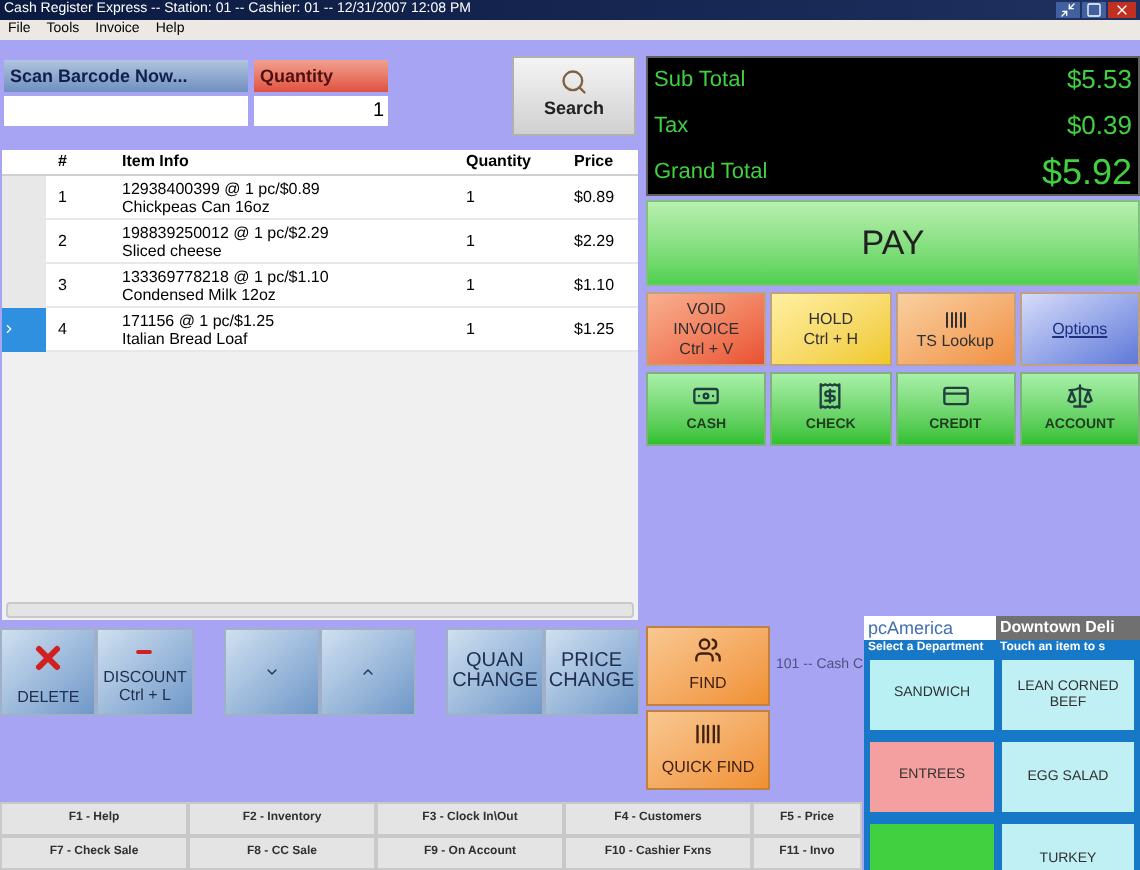 The width and height of the screenshot is (1140, 870). What do you see at coordinates (830, 395) in the screenshot?
I see `receipt-icon` at bounding box center [830, 395].